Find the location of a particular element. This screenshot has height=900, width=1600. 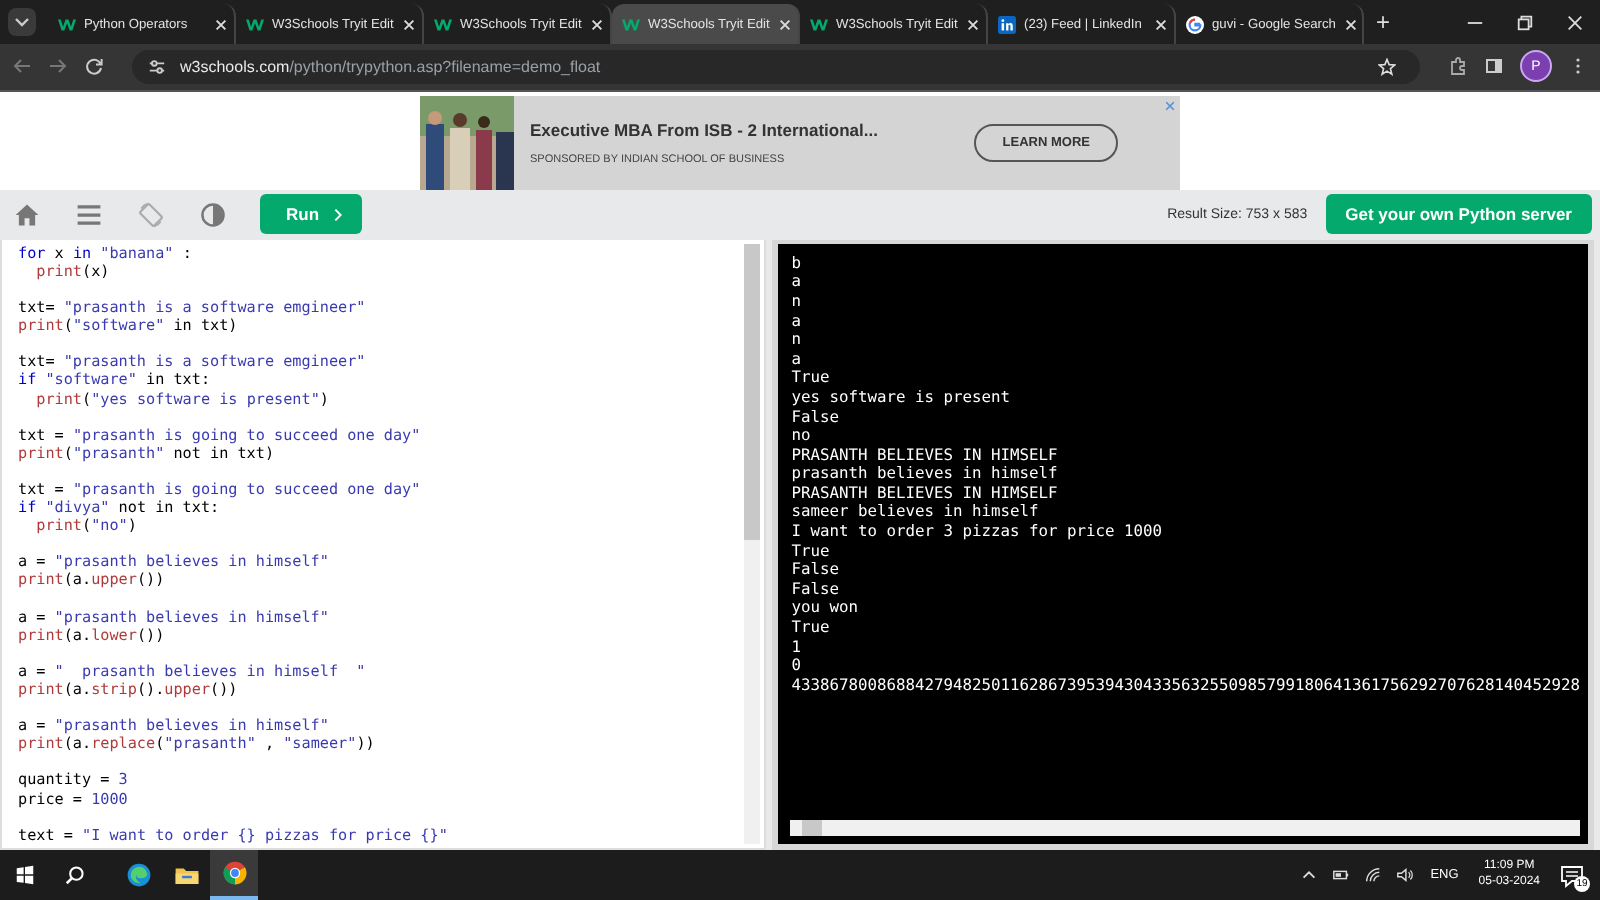

chrome-logo-icon is located at coordinates (234, 872).